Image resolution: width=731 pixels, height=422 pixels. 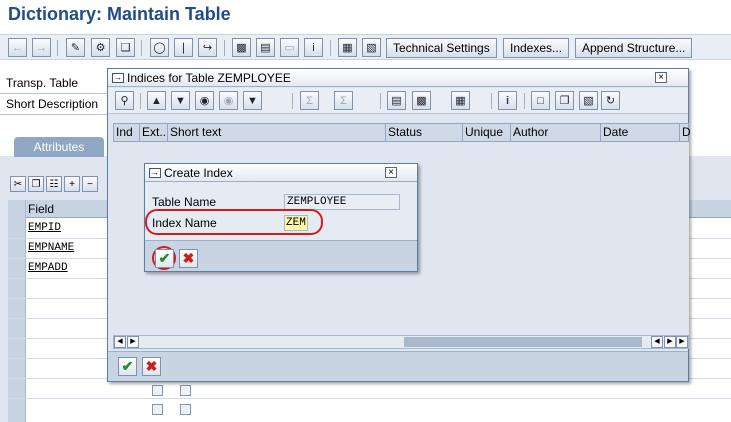 What do you see at coordinates (17, 311) in the screenshot?
I see `row-selector-column` at bounding box center [17, 311].